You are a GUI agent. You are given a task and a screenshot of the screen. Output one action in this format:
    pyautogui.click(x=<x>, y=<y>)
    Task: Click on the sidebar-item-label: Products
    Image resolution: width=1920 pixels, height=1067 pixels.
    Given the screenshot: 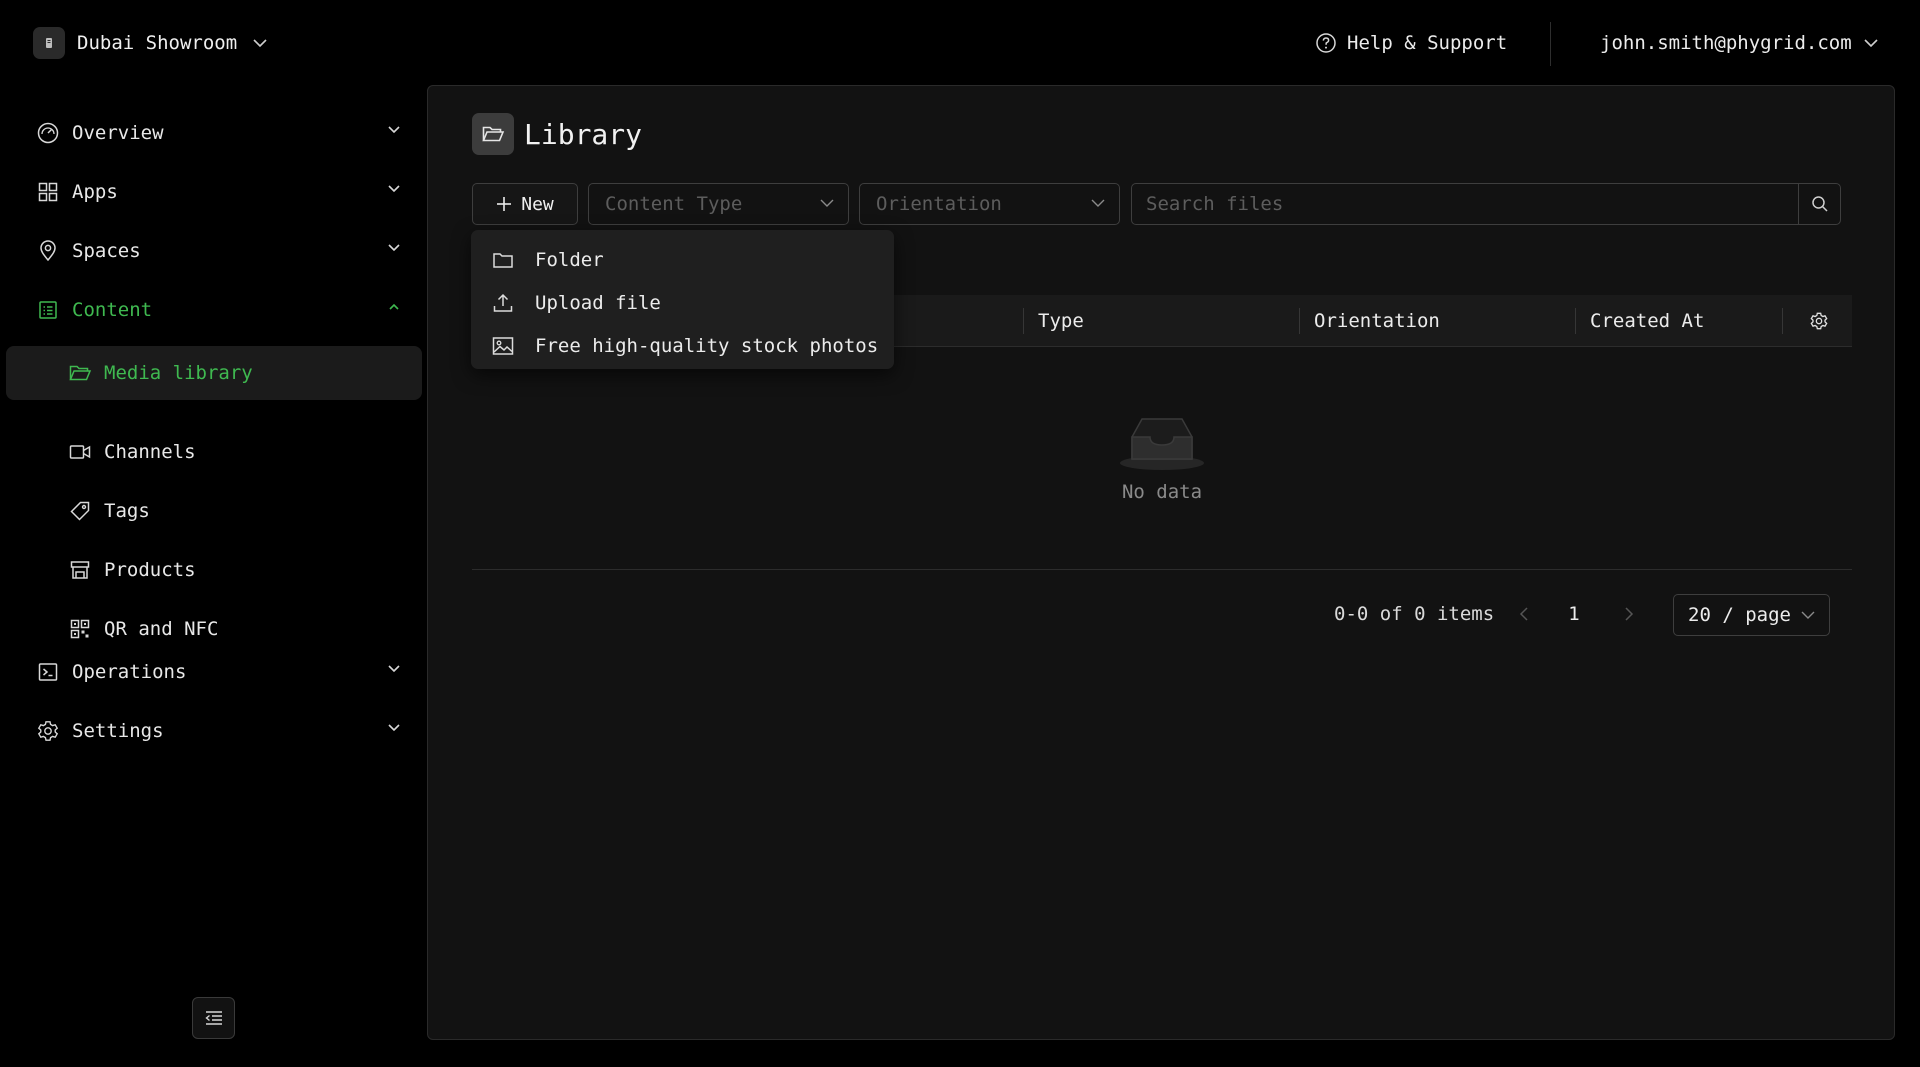 What is the action you would take?
    pyautogui.click(x=150, y=570)
    